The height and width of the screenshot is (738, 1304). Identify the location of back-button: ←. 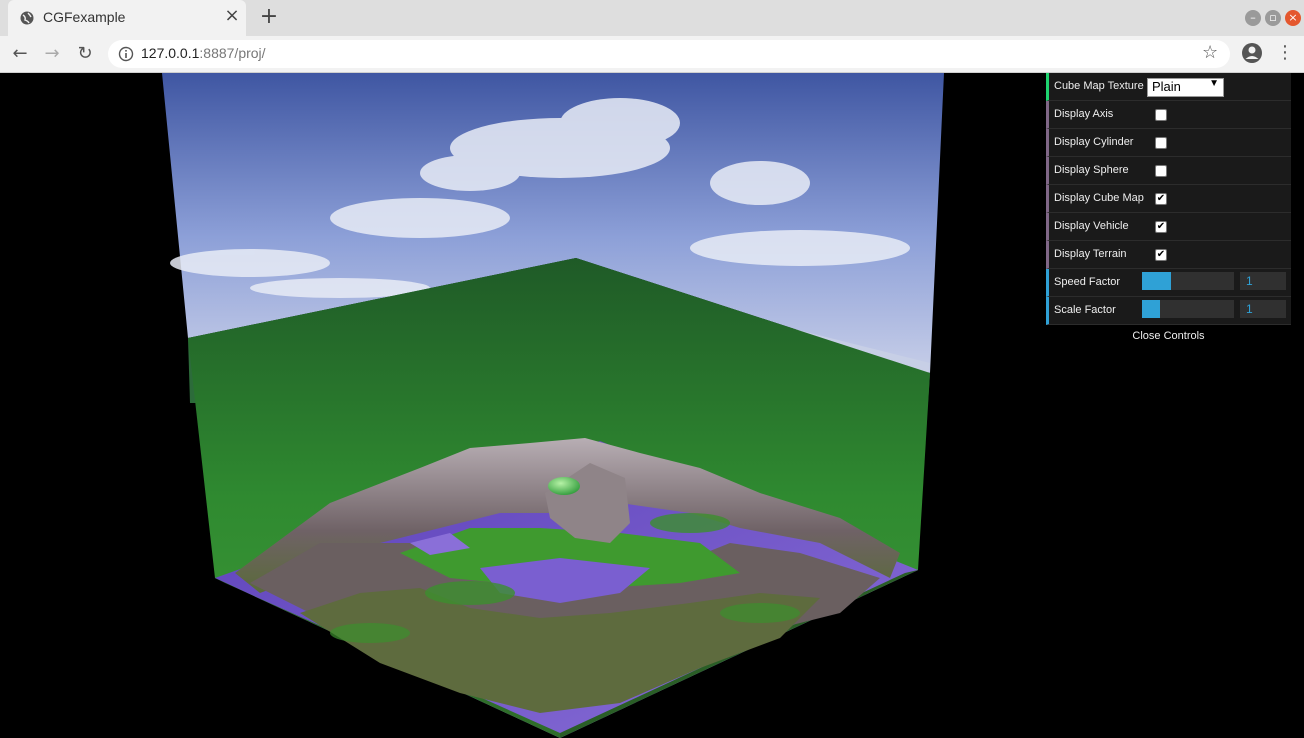
(20, 54).